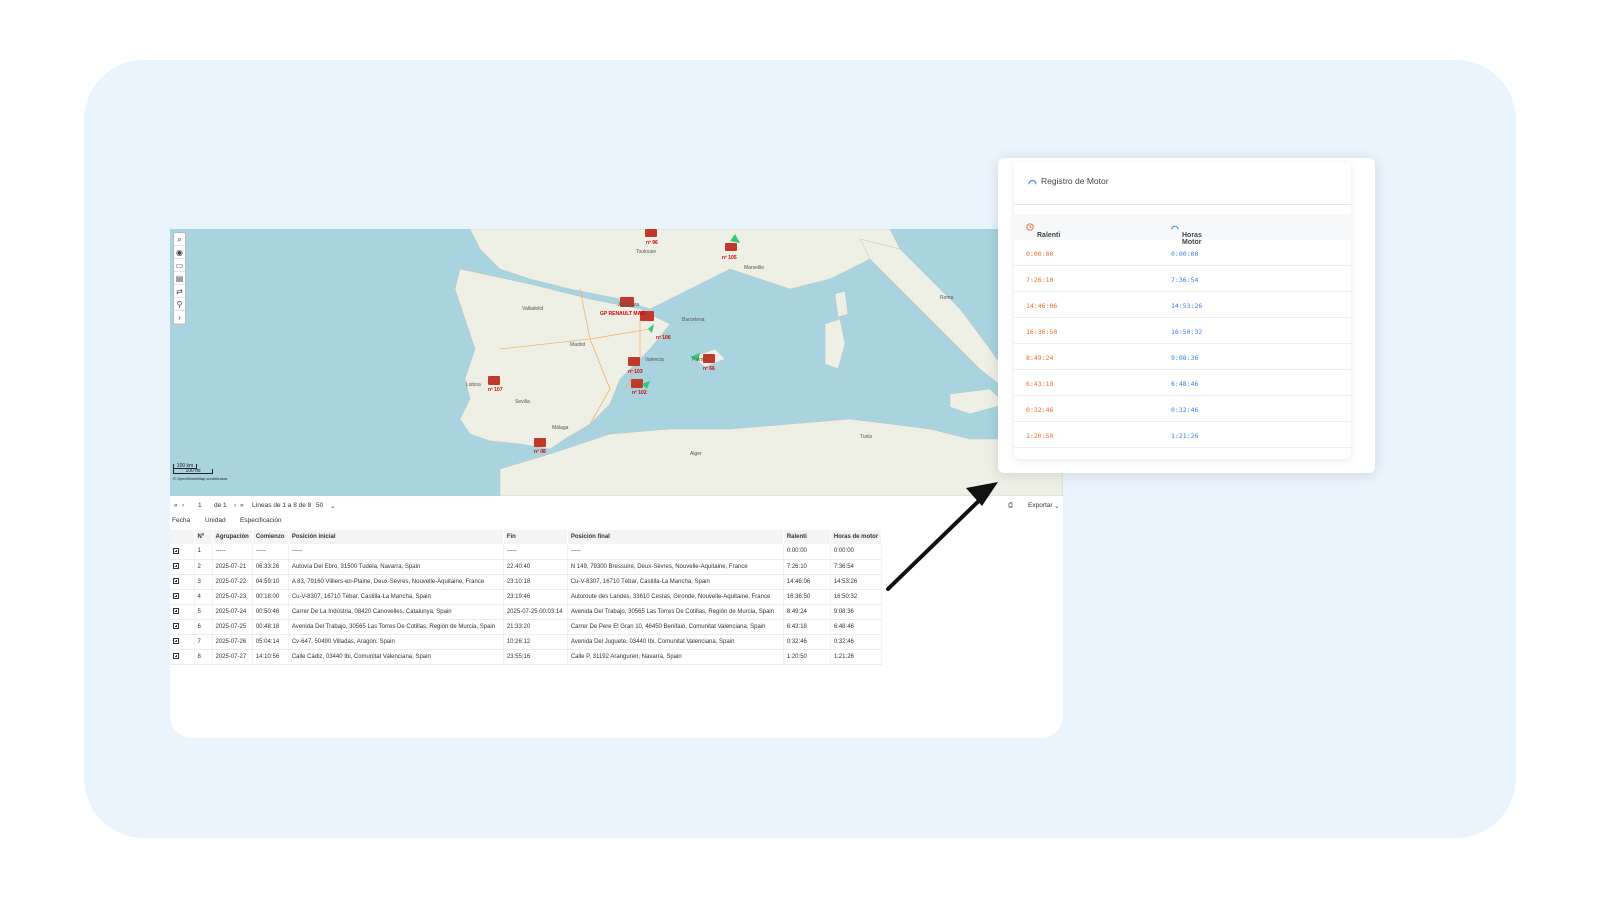  I want to click on table-cell: 23:19:46, so click(535, 597).